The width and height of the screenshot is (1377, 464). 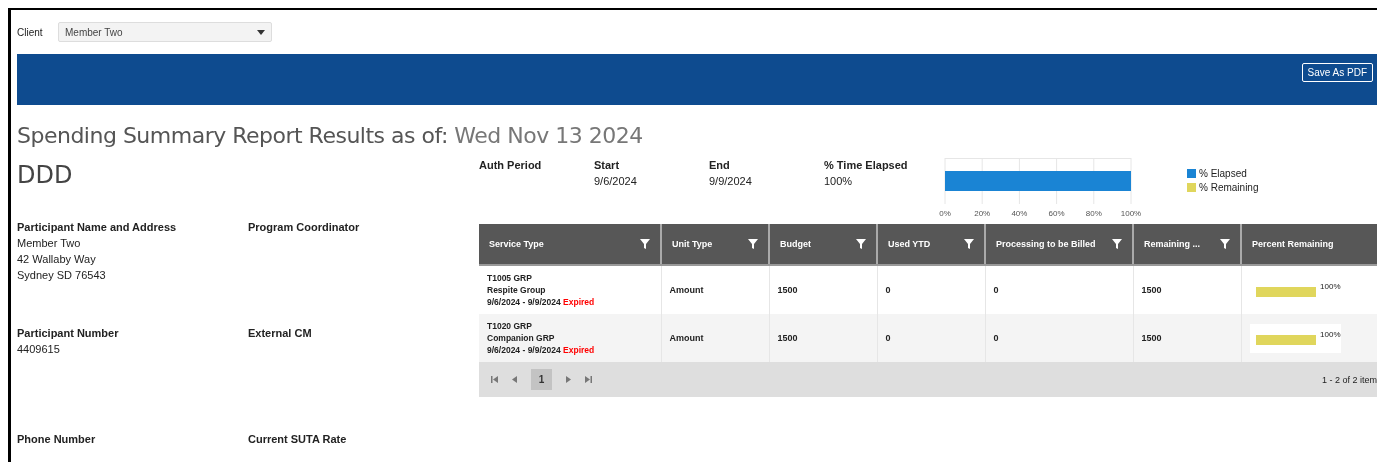 I want to click on field-label: Current SUTA Rate, so click(x=298, y=439).